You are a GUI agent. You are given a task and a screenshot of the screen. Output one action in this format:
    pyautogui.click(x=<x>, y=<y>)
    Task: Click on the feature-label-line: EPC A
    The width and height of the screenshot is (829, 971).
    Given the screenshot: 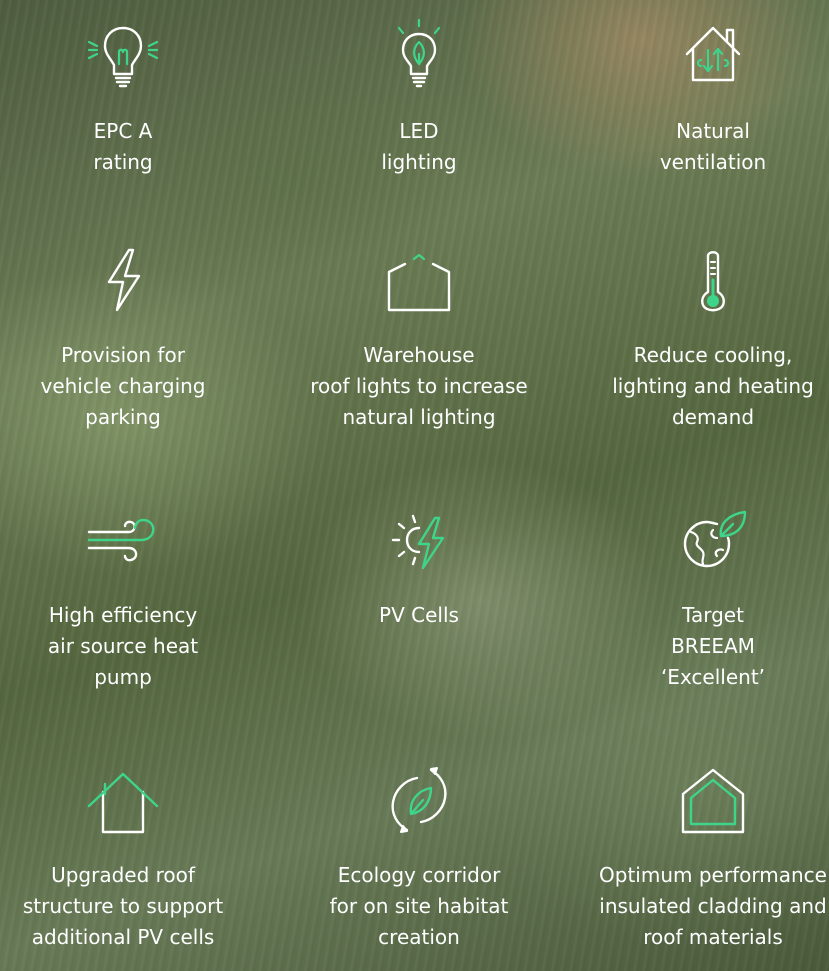 What is the action you would take?
    pyautogui.click(x=123, y=131)
    